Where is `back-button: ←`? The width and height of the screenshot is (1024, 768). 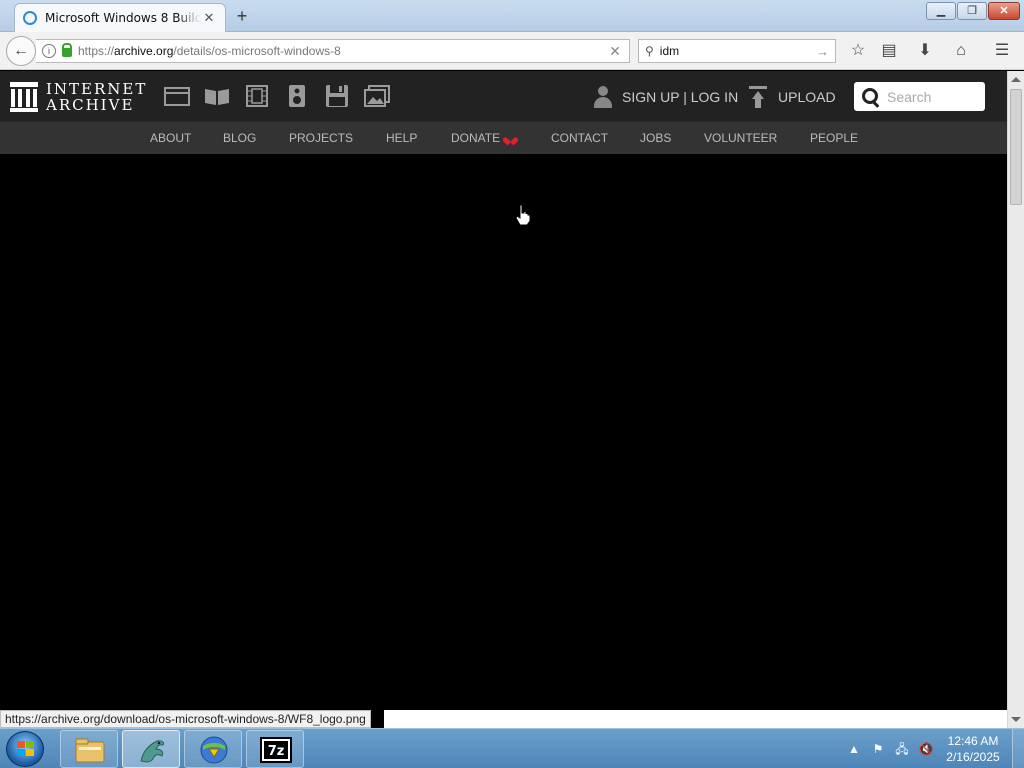 back-button: ← is located at coordinates (21, 51).